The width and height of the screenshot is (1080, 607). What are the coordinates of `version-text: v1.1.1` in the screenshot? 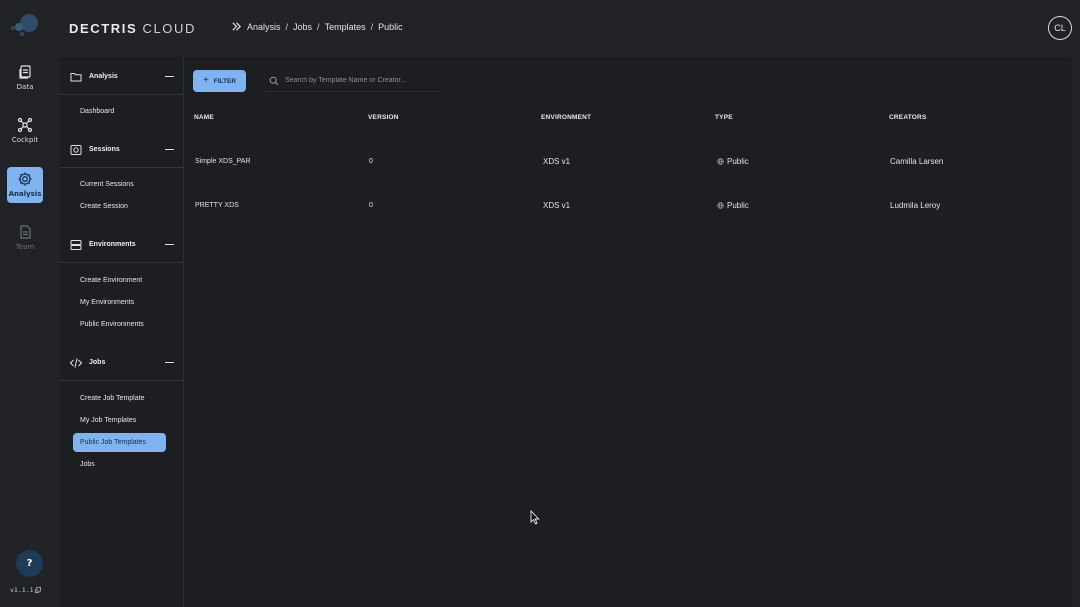 It's located at (22, 590).